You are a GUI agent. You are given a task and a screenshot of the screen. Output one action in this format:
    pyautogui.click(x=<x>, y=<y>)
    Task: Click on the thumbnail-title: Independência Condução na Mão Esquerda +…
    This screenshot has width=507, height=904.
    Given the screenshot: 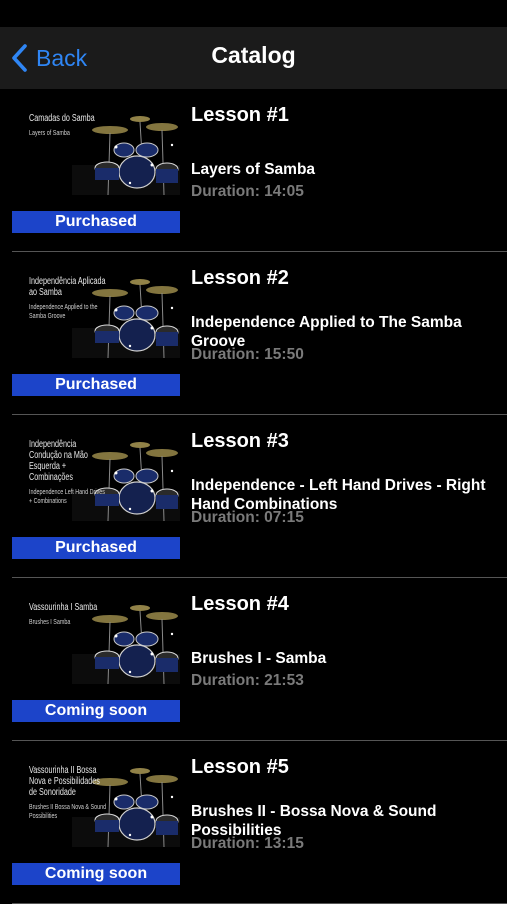 What is the action you would take?
    pyautogui.click(x=58, y=461)
    